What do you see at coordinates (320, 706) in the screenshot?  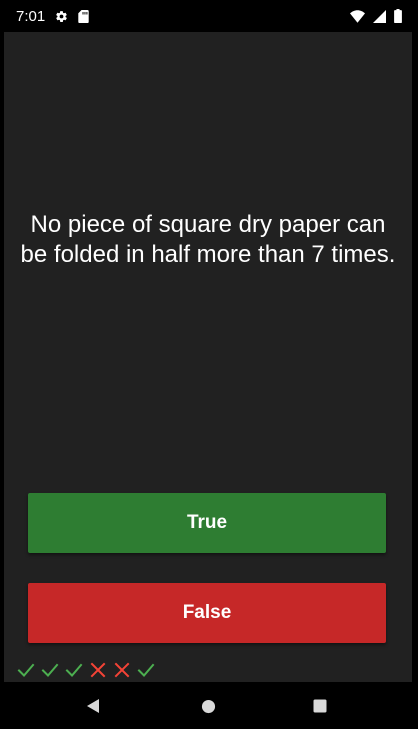 I see `recents-icon` at bounding box center [320, 706].